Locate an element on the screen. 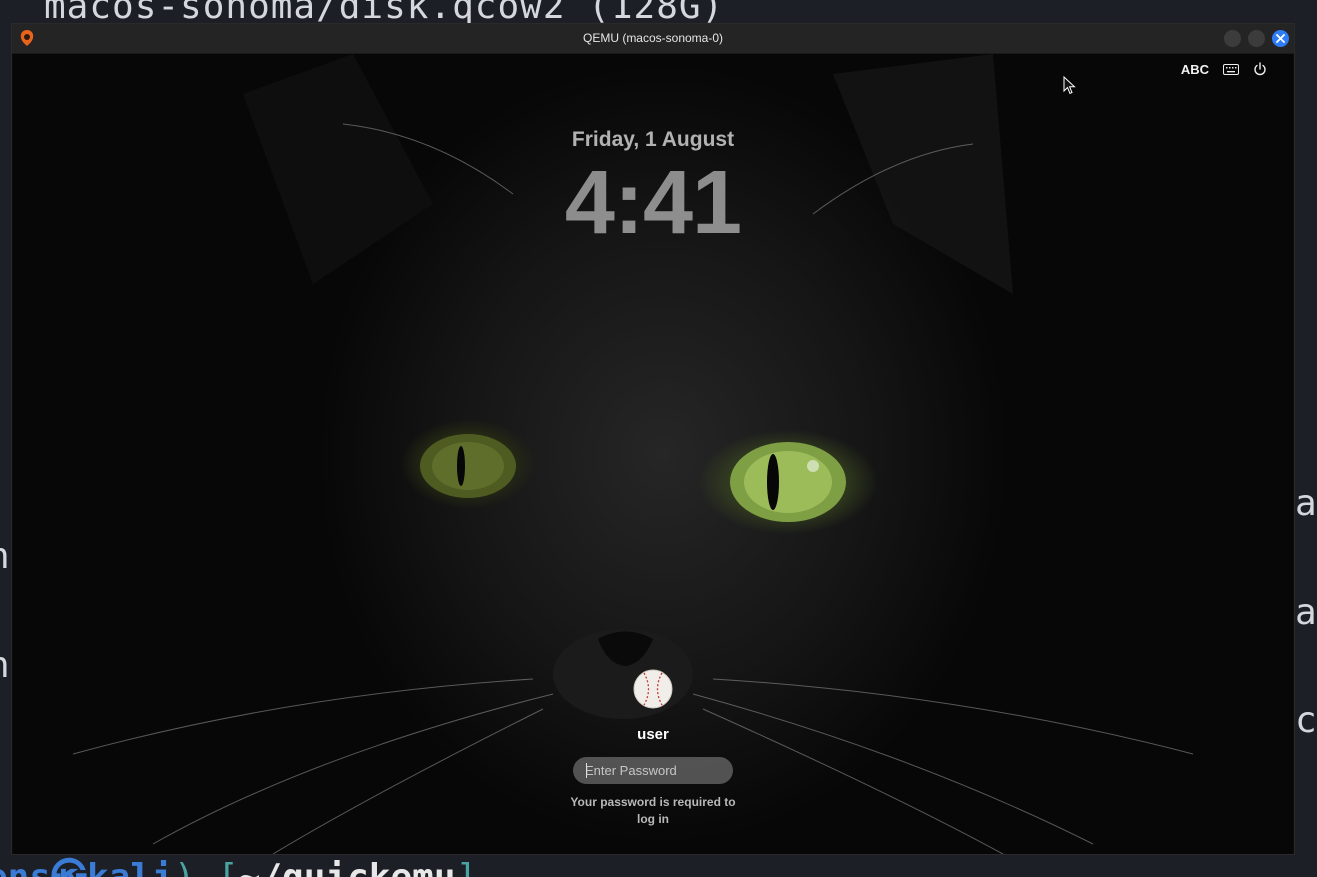  power-icon is located at coordinates (1260, 69).